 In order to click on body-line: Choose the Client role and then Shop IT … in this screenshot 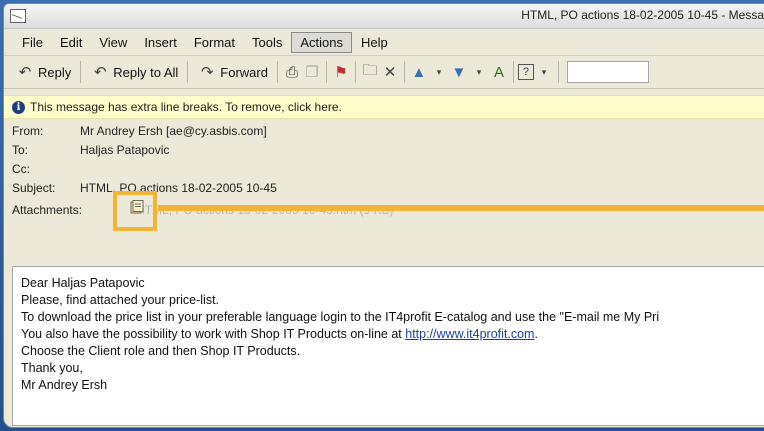, I will do `click(161, 351)`.